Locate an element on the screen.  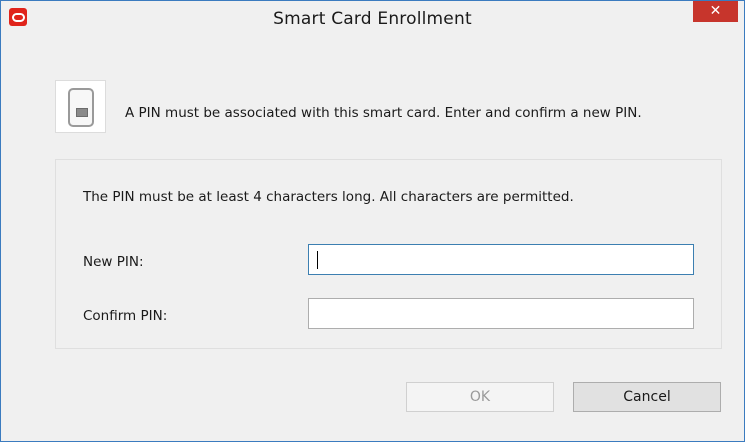
ok-button: OK is located at coordinates (480, 397).